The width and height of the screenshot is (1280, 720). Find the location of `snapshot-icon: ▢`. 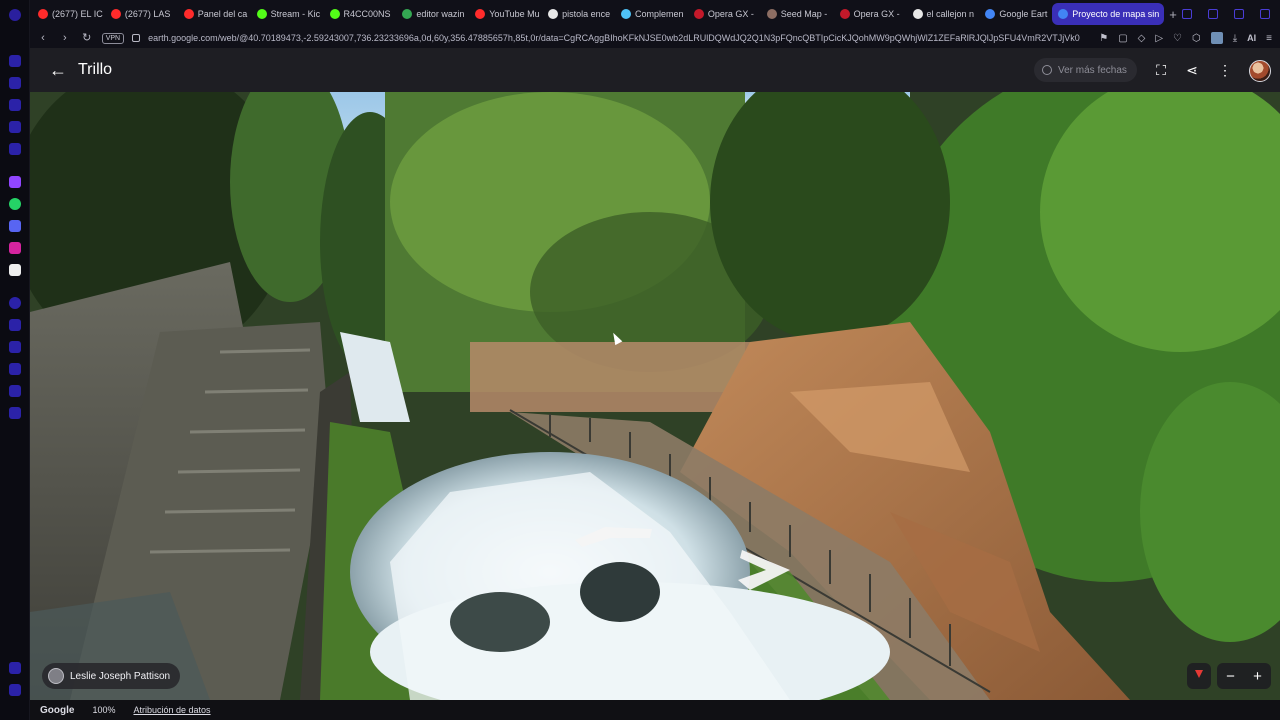

snapshot-icon: ▢ is located at coordinates (1122, 38).